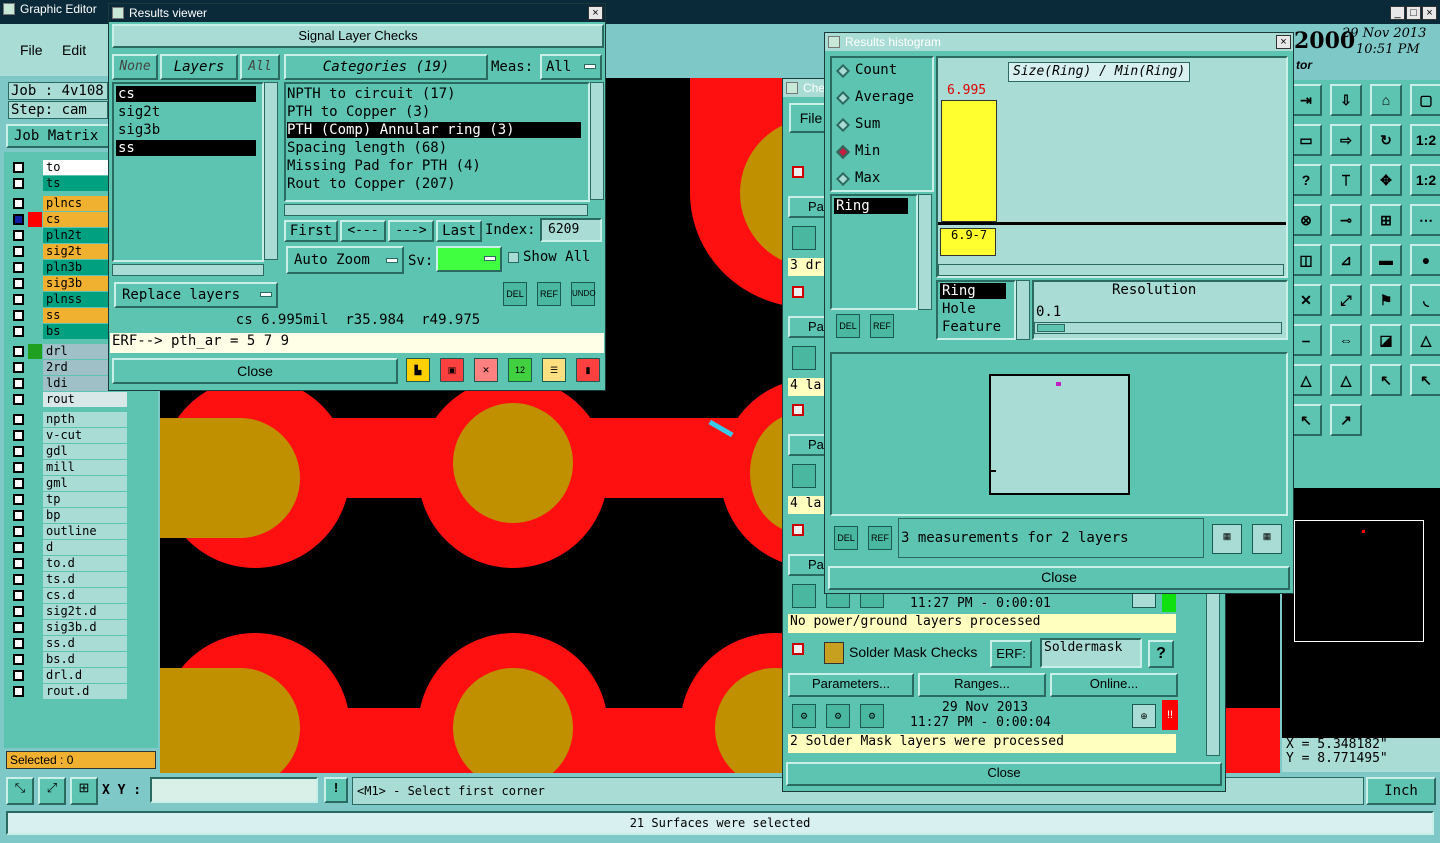  I want to click on window-icon: ▢, so click(1425, 100).